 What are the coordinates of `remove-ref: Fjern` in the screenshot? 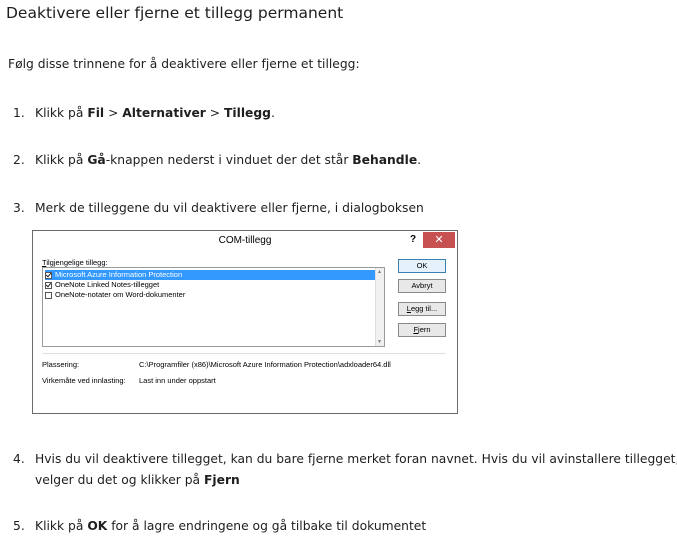 It's located at (221, 480).